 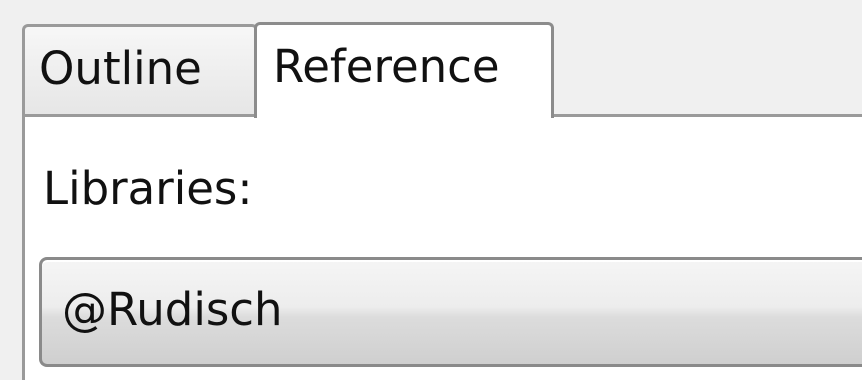 What do you see at coordinates (120, 68) in the screenshot?
I see `tab-outline-label: Outline` at bounding box center [120, 68].